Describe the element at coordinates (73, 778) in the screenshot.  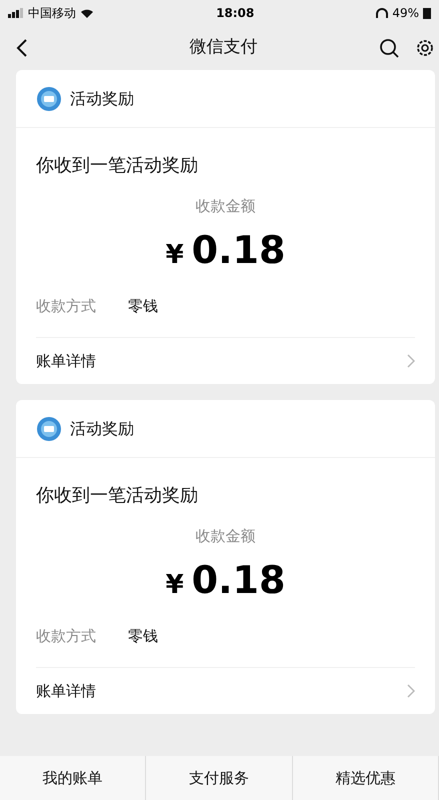
I see `tab-button: 我的账单` at that location.